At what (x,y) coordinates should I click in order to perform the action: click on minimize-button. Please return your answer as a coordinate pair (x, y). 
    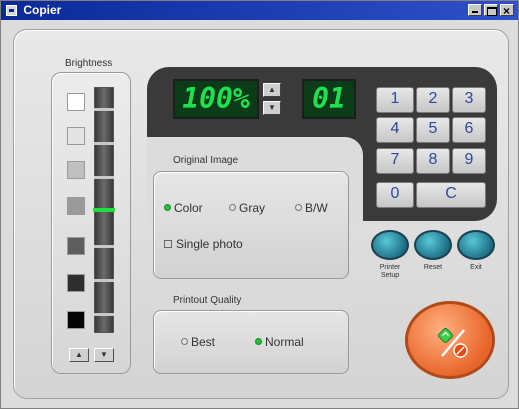
    Looking at the image, I should click on (475, 10).